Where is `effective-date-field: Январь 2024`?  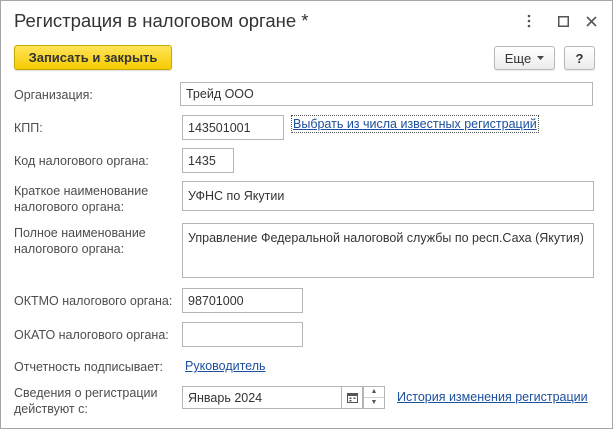 effective-date-field: Январь 2024 is located at coordinates (262, 397).